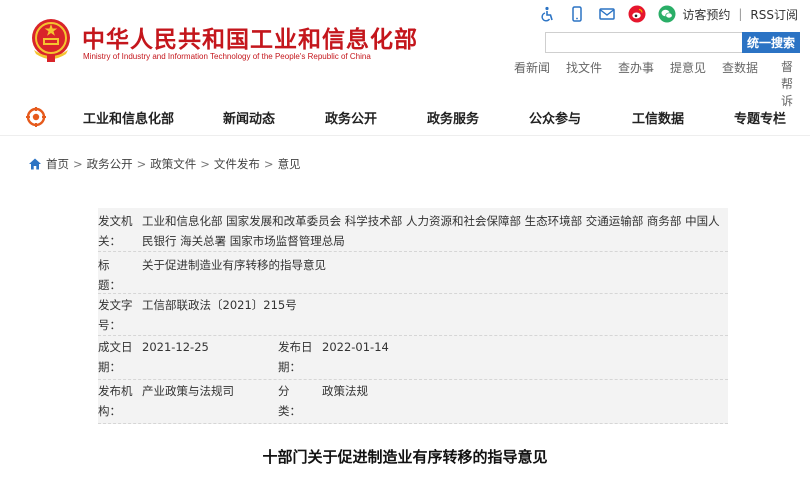 The width and height of the screenshot is (810, 478). I want to click on written-date-label: 成文日期：, so click(115, 357).